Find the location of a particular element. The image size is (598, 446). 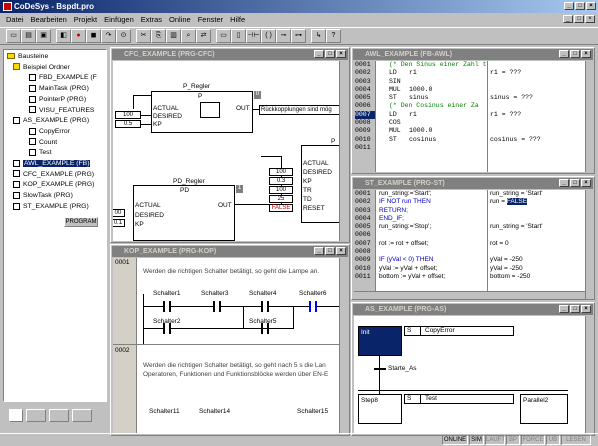

tree-item: Count is located at coordinates (56, 143).